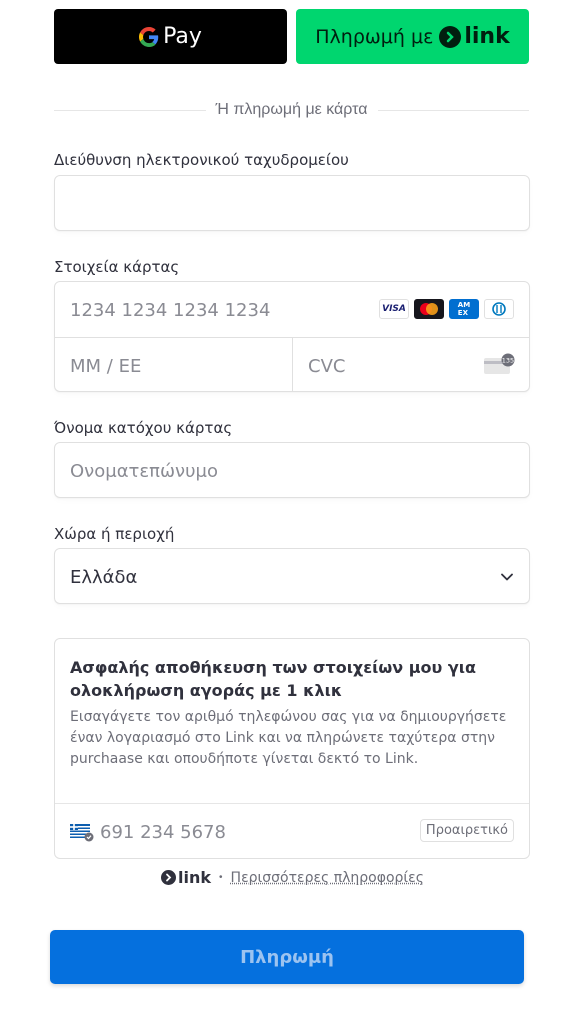 The image size is (585, 1025). What do you see at coordinates (429, 309) in the screenshot?
I see `mastercard-icon` at bounding box center [429, 309].